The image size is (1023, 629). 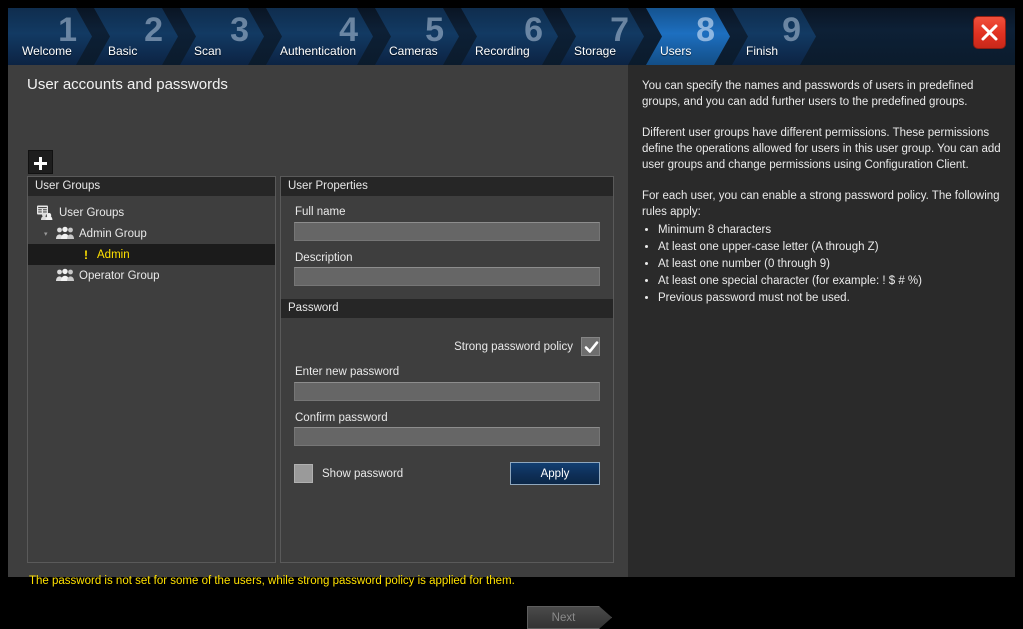 I want to click on wizard-step-label: Recording, so click(x=502, y=51).